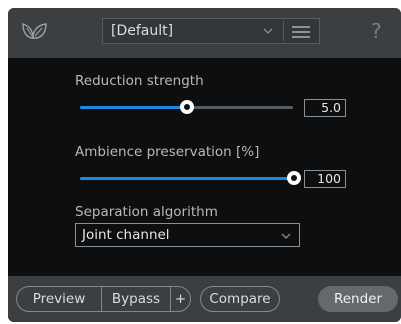  I want to click on reduction-strength-handle, so click(186, 107).